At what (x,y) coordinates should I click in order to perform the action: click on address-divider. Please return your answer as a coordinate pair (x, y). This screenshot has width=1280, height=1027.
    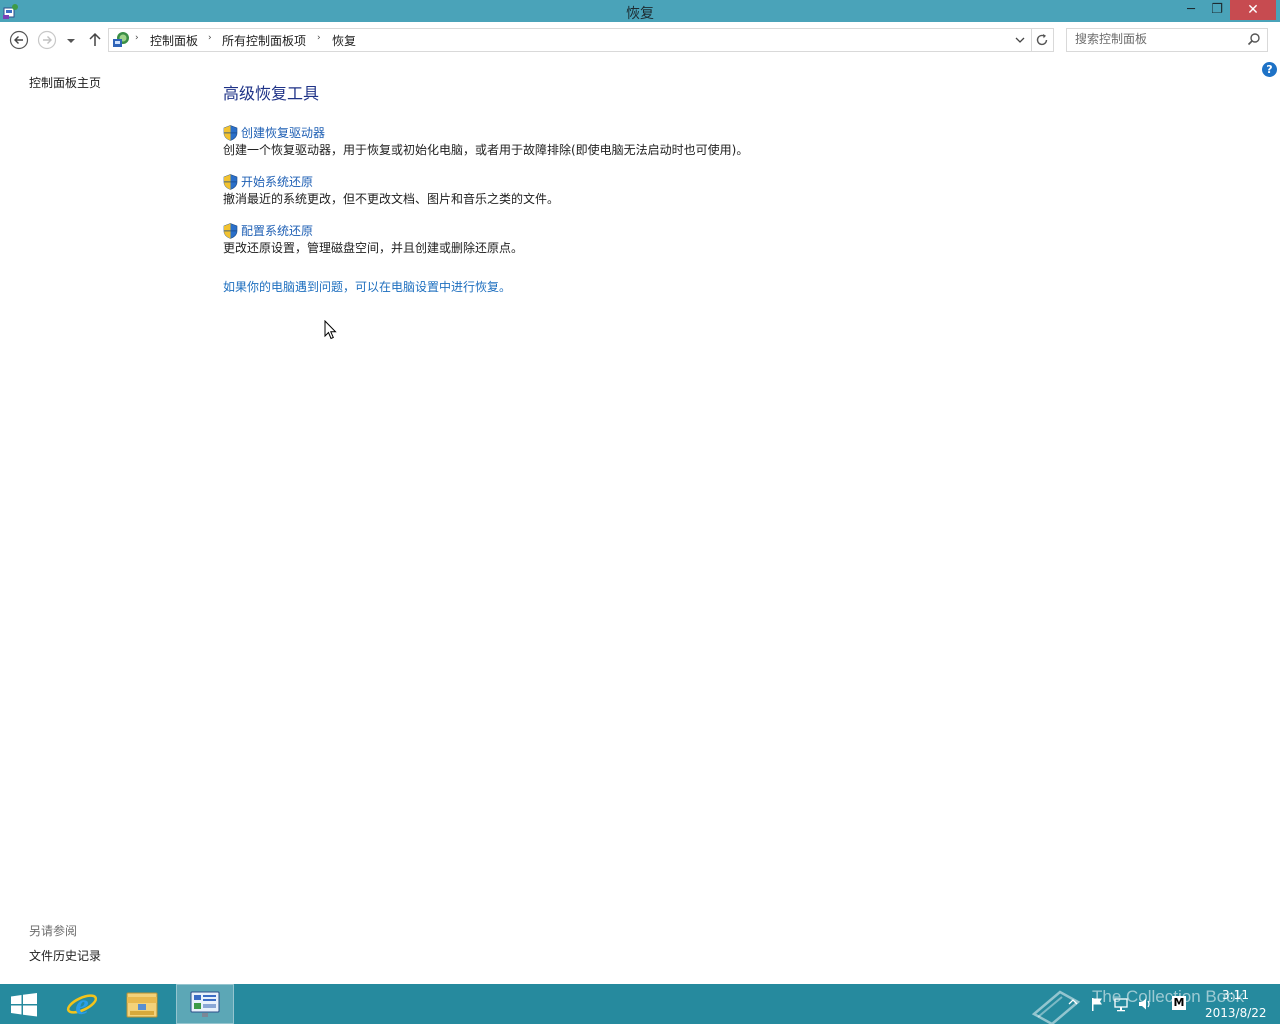
    Looking at the image, I should click on (1031, 40).